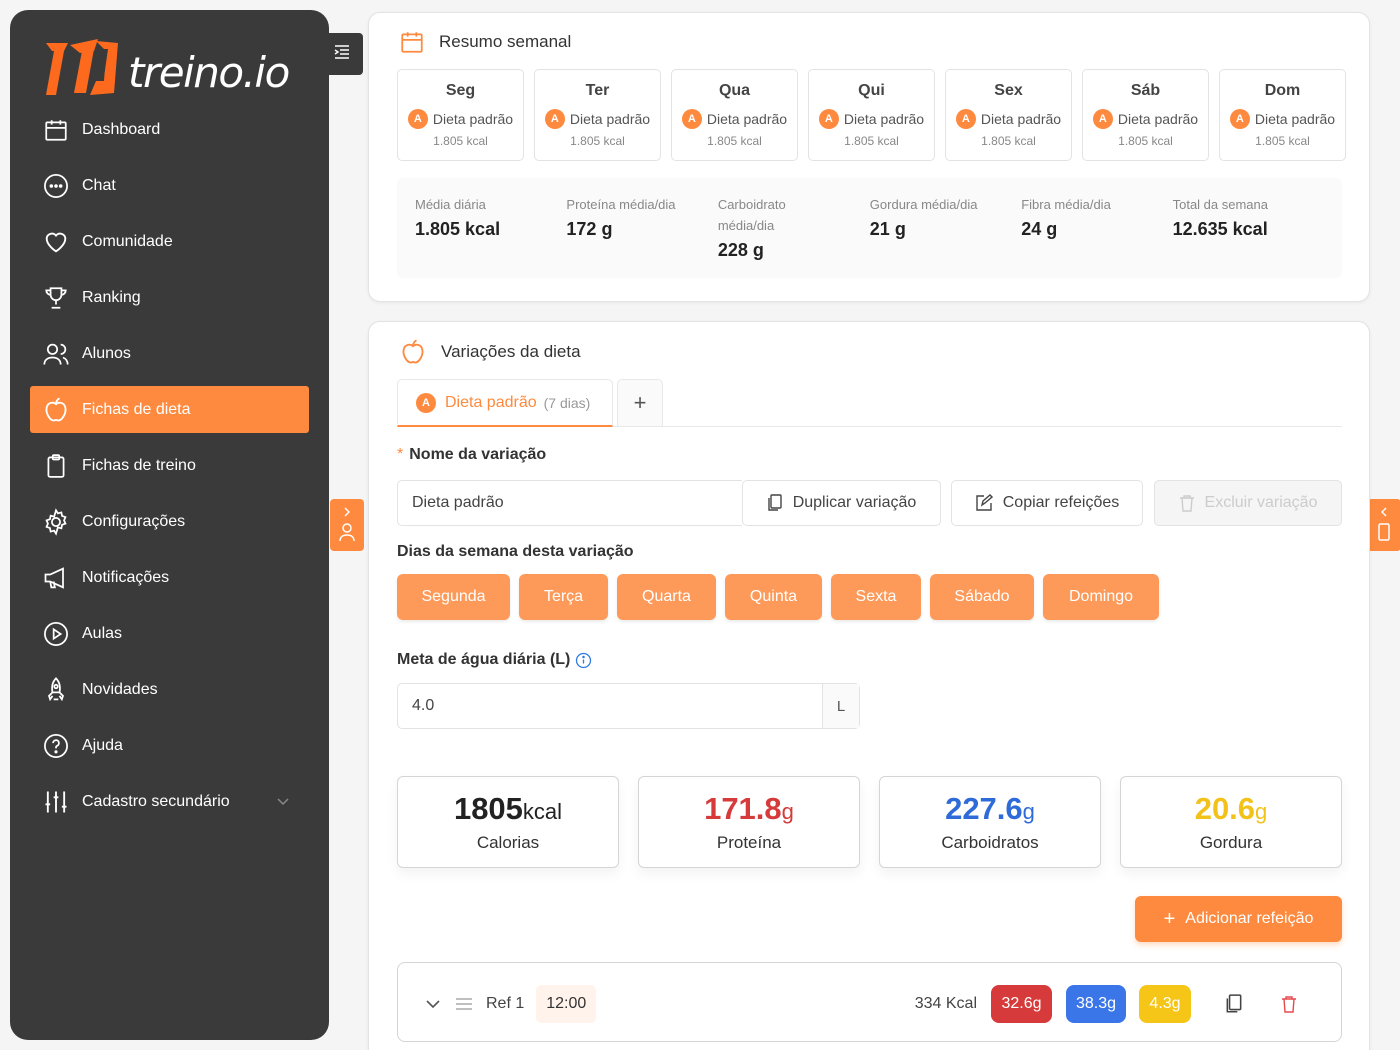 Image resolution: width=1400 pixels, height=1050 pixels. I want to click on button-label: Duplicar variação, so click(854, 502).